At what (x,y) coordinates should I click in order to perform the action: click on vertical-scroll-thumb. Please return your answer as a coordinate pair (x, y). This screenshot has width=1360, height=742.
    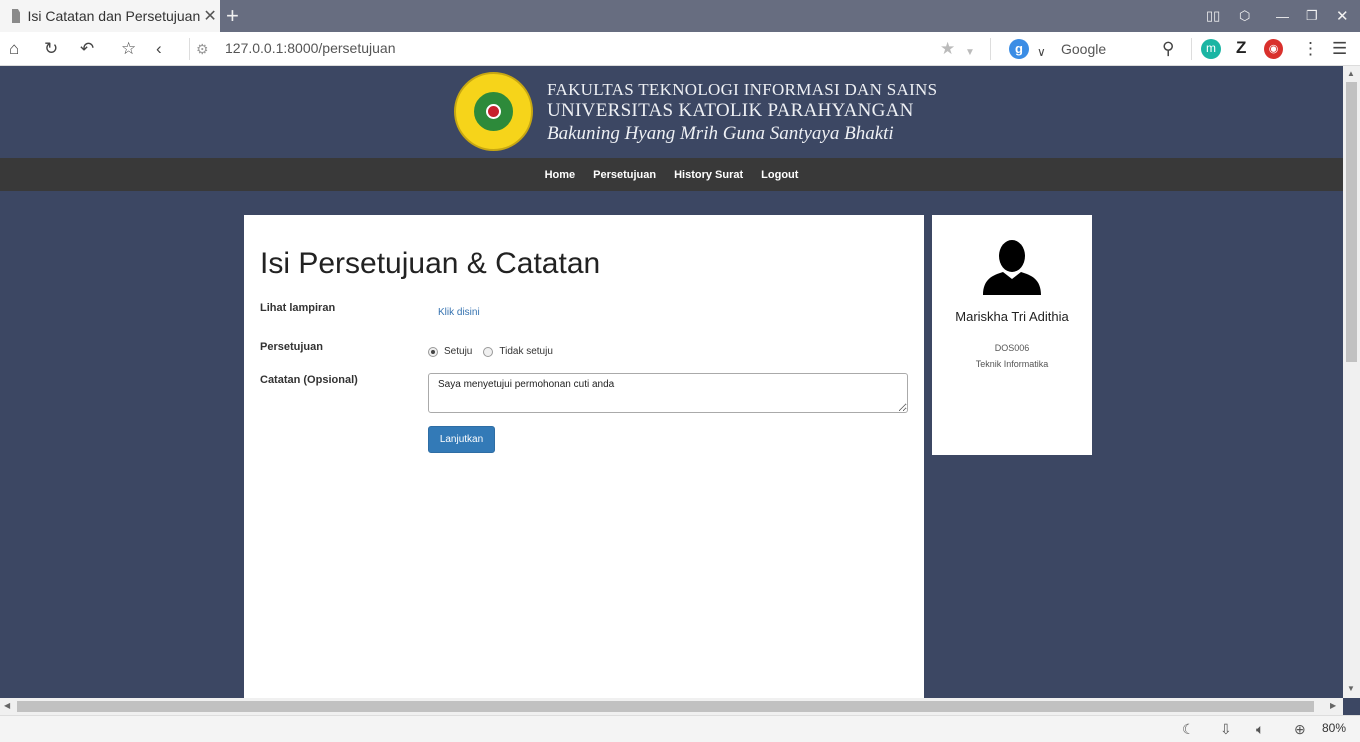
    Looking at the image, I should click on (1351, 222).